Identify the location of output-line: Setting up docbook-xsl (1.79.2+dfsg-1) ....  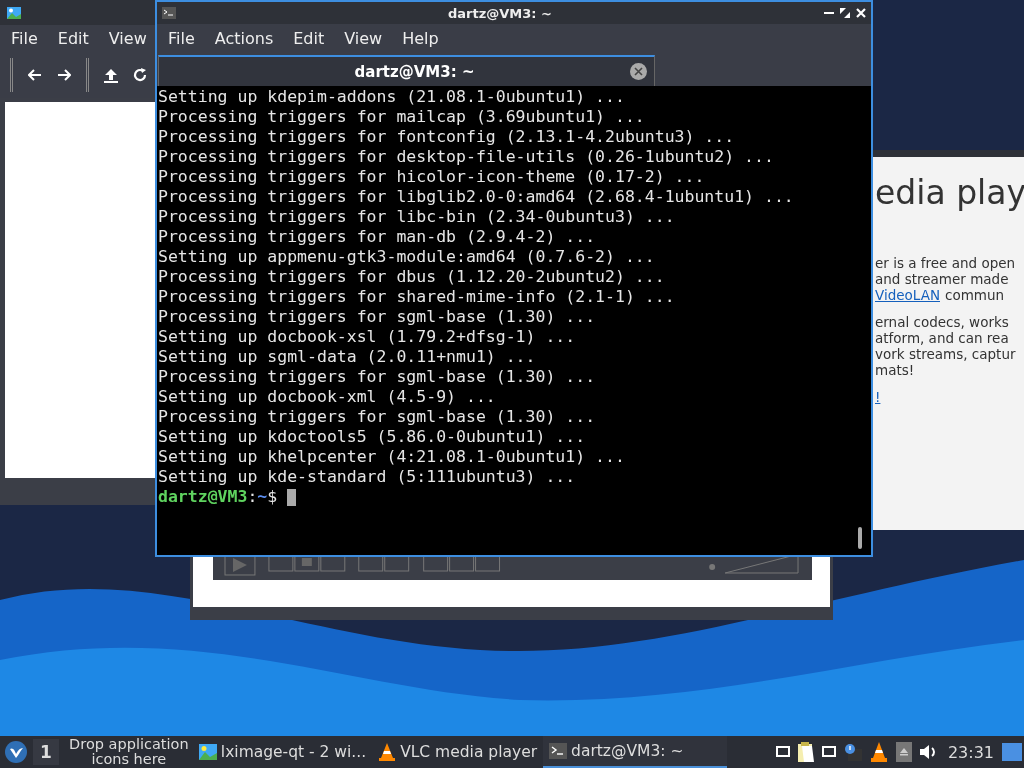
(367, 337).